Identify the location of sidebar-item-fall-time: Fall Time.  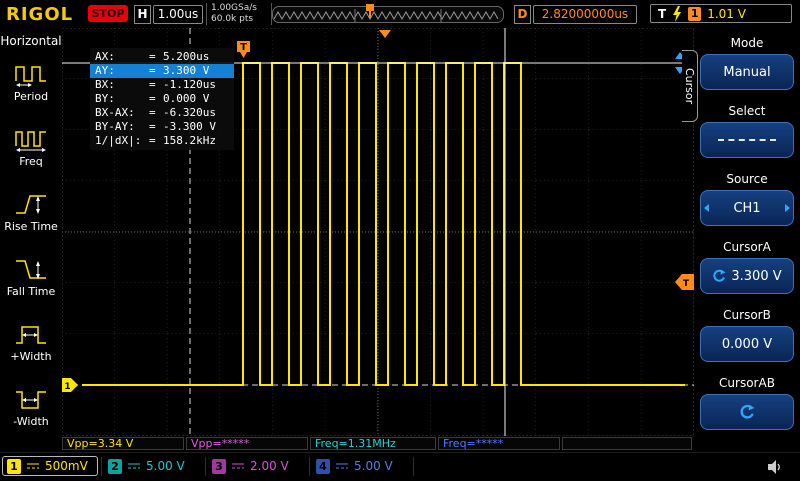
(31, 277).